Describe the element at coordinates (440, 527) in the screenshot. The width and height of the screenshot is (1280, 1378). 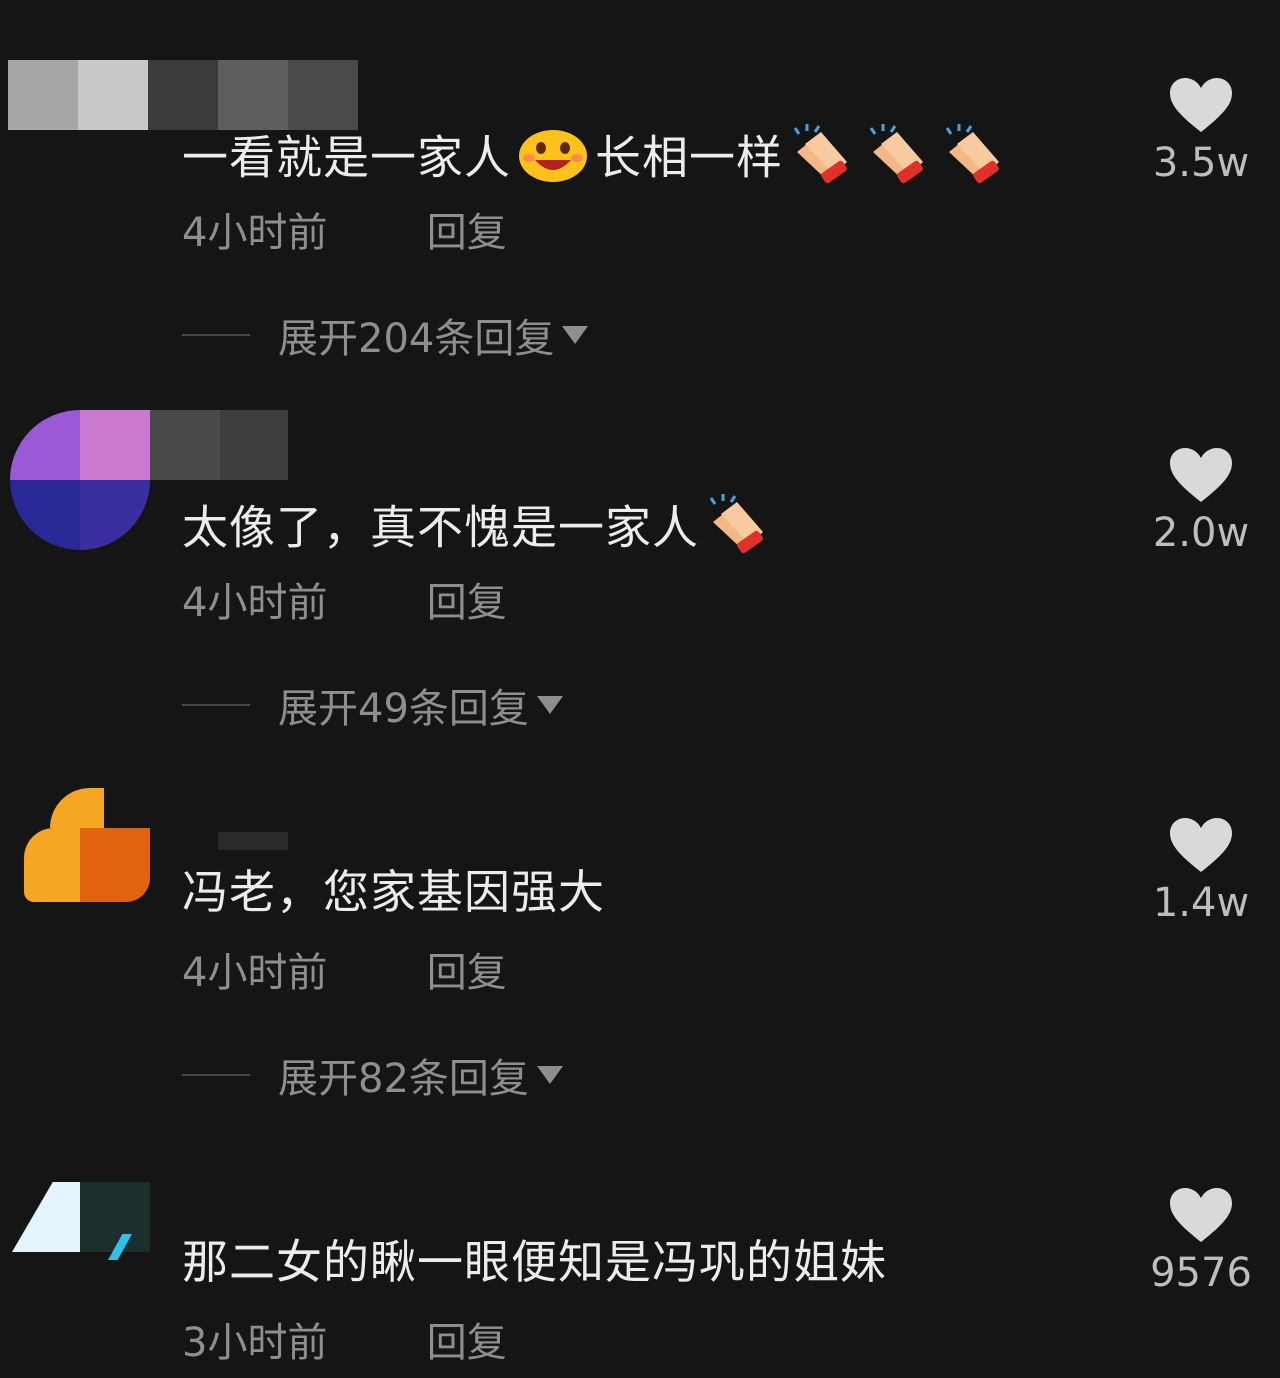
I see `comment-text-part: 太像了，真不愧是一家人` at that location.